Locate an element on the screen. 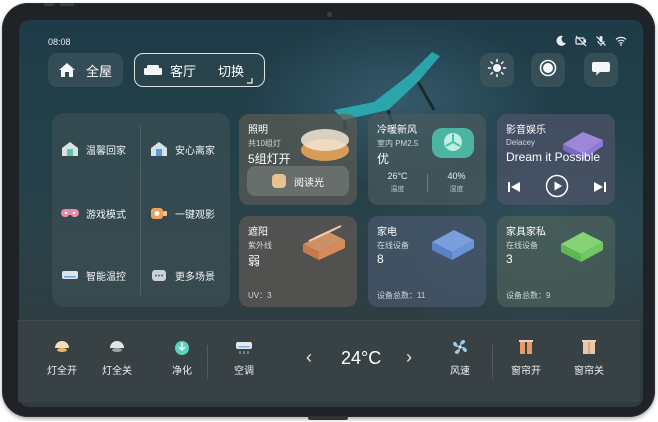  bar-divider is located at coordinates (492, 362).